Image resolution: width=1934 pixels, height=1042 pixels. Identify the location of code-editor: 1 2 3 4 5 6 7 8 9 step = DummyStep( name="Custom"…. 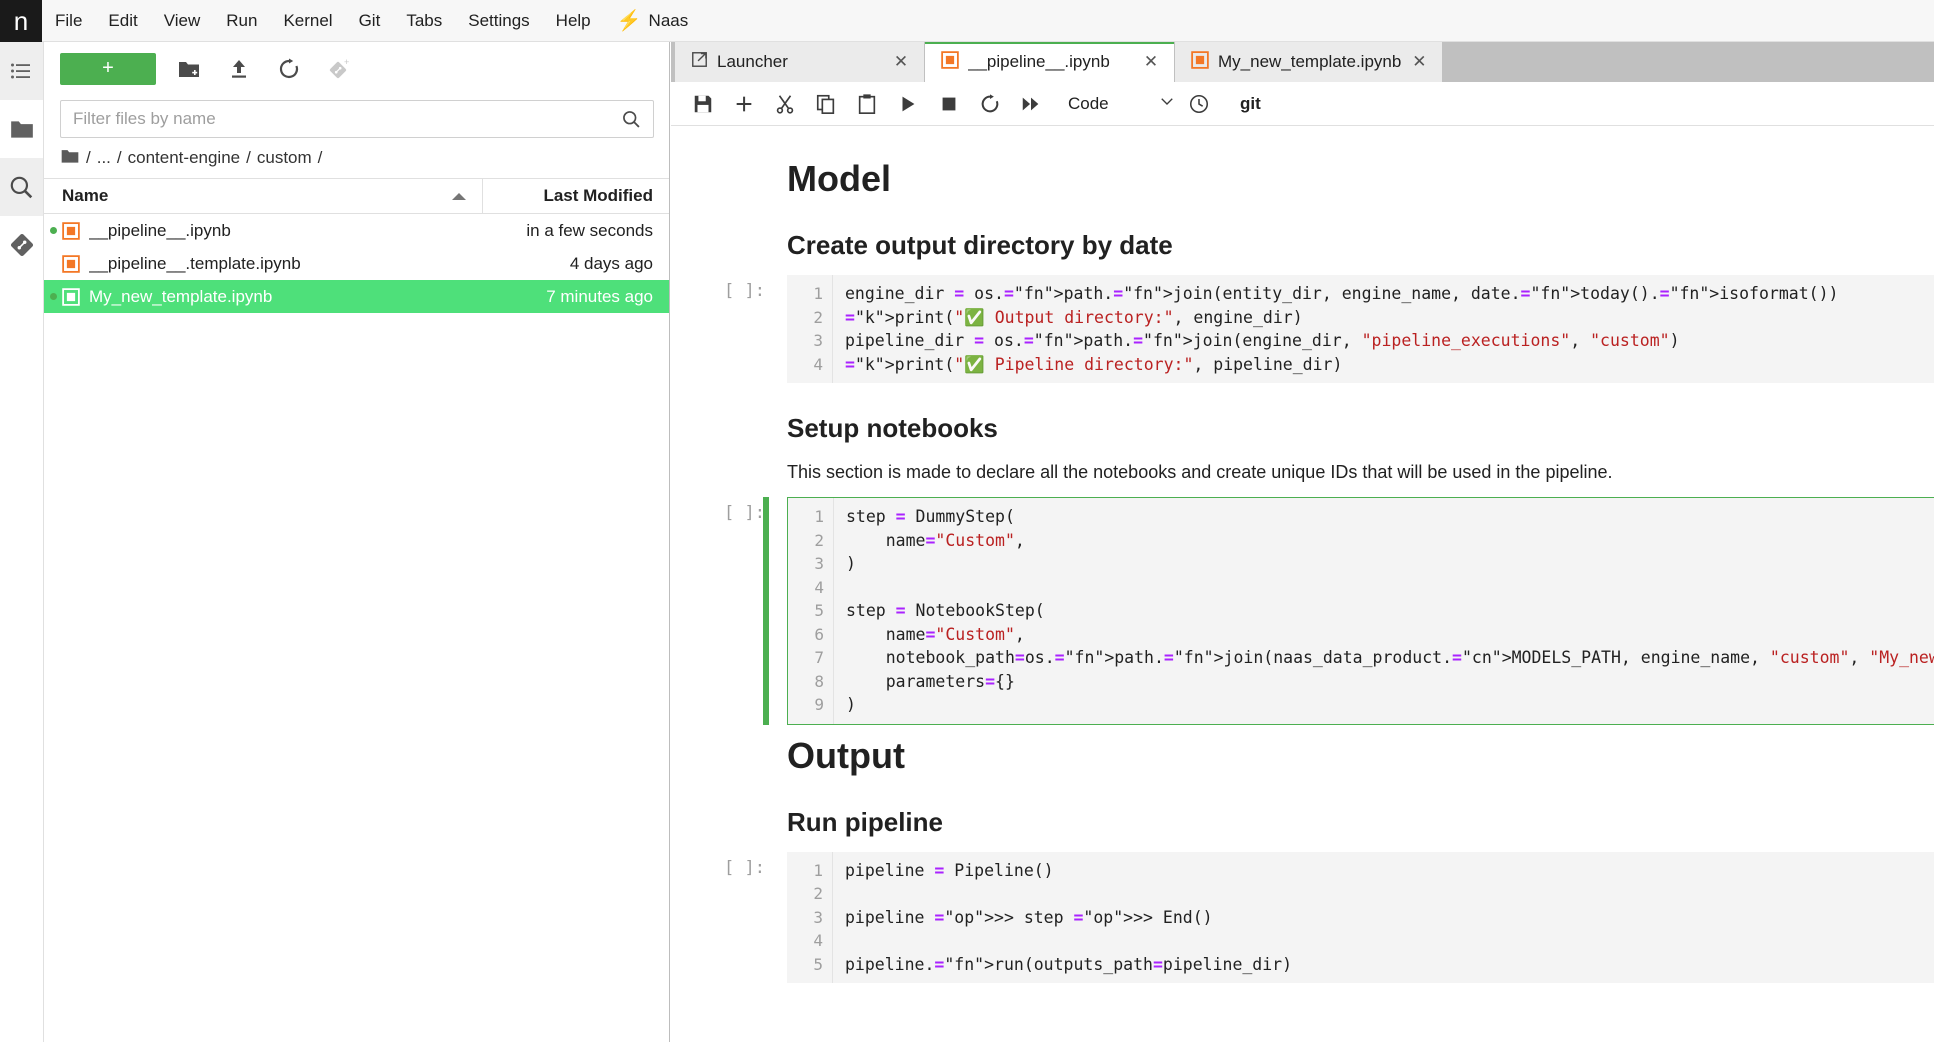
(1360, 611).